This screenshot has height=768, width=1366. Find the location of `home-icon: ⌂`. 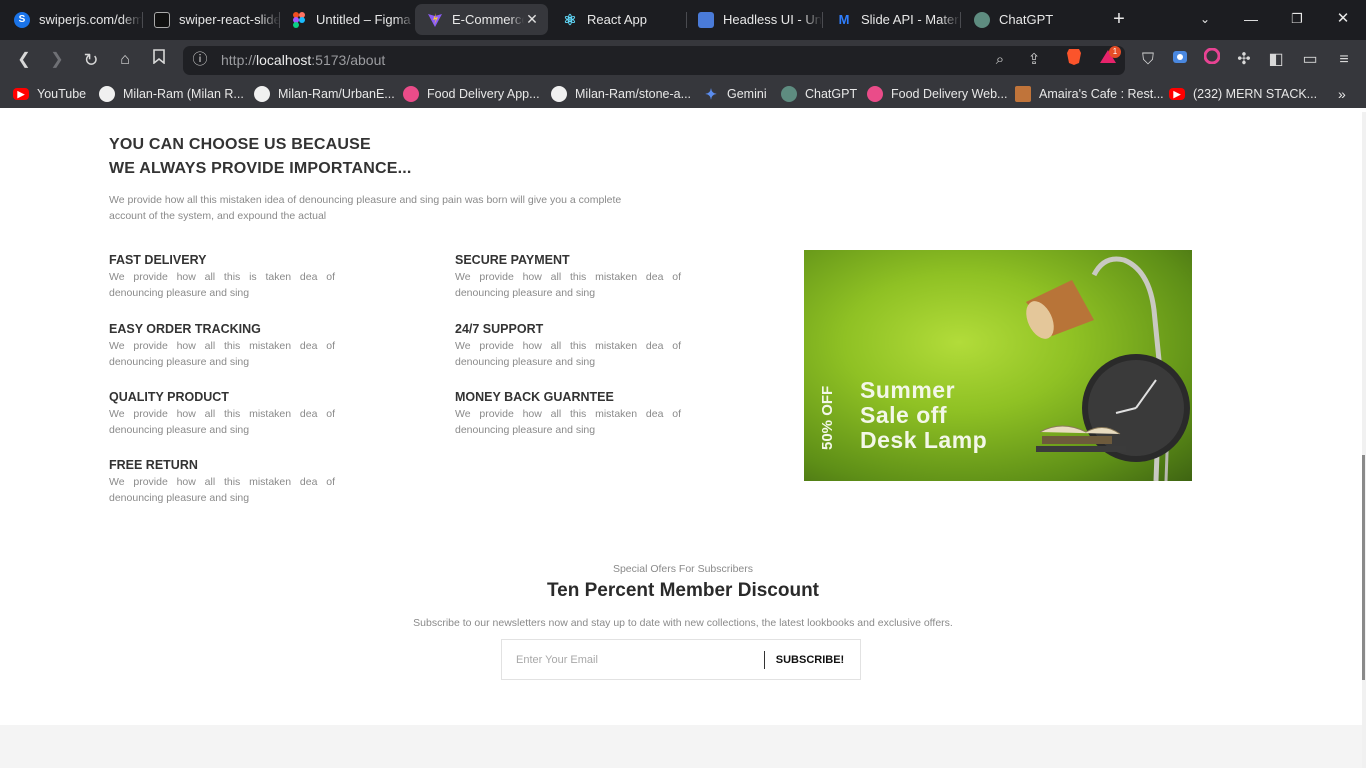

home-icon: ⌂ is located at coordinates (125, 60).